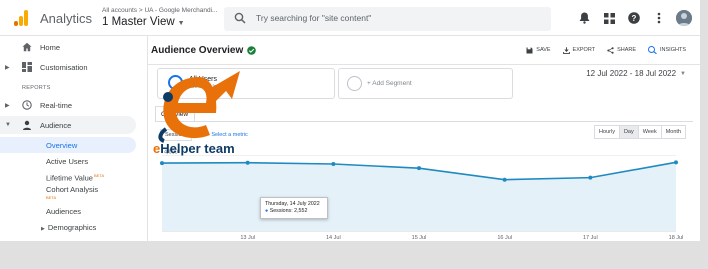 The height and width of the screenshot is (269, 708). What do you see at coordinates (652, 50) in the screenshot?
I see `insights-icon` at bounding box center [652, 50].